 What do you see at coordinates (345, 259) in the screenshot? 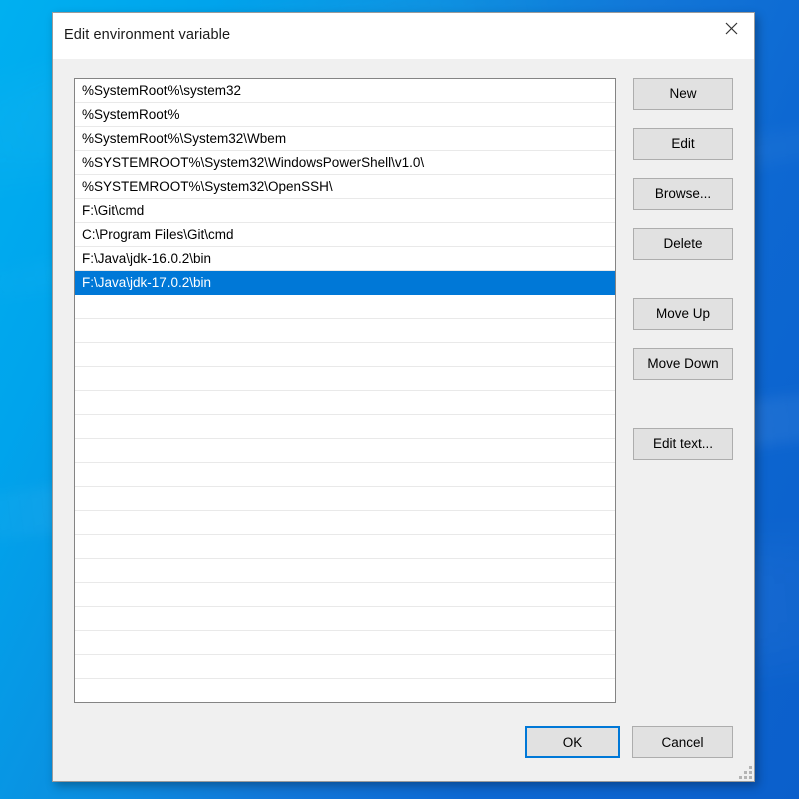
I see `path-entry-row: F:\Java\jdk-16.0.2\bin` at bounding box center [345, 259].